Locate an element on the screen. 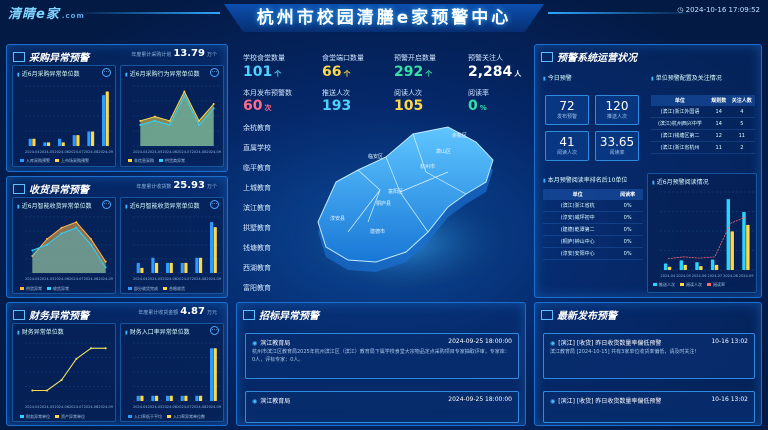 The image size is (768, 430). table-row: (建德)乾潭第二 0% is located at coordinates (593, 229).